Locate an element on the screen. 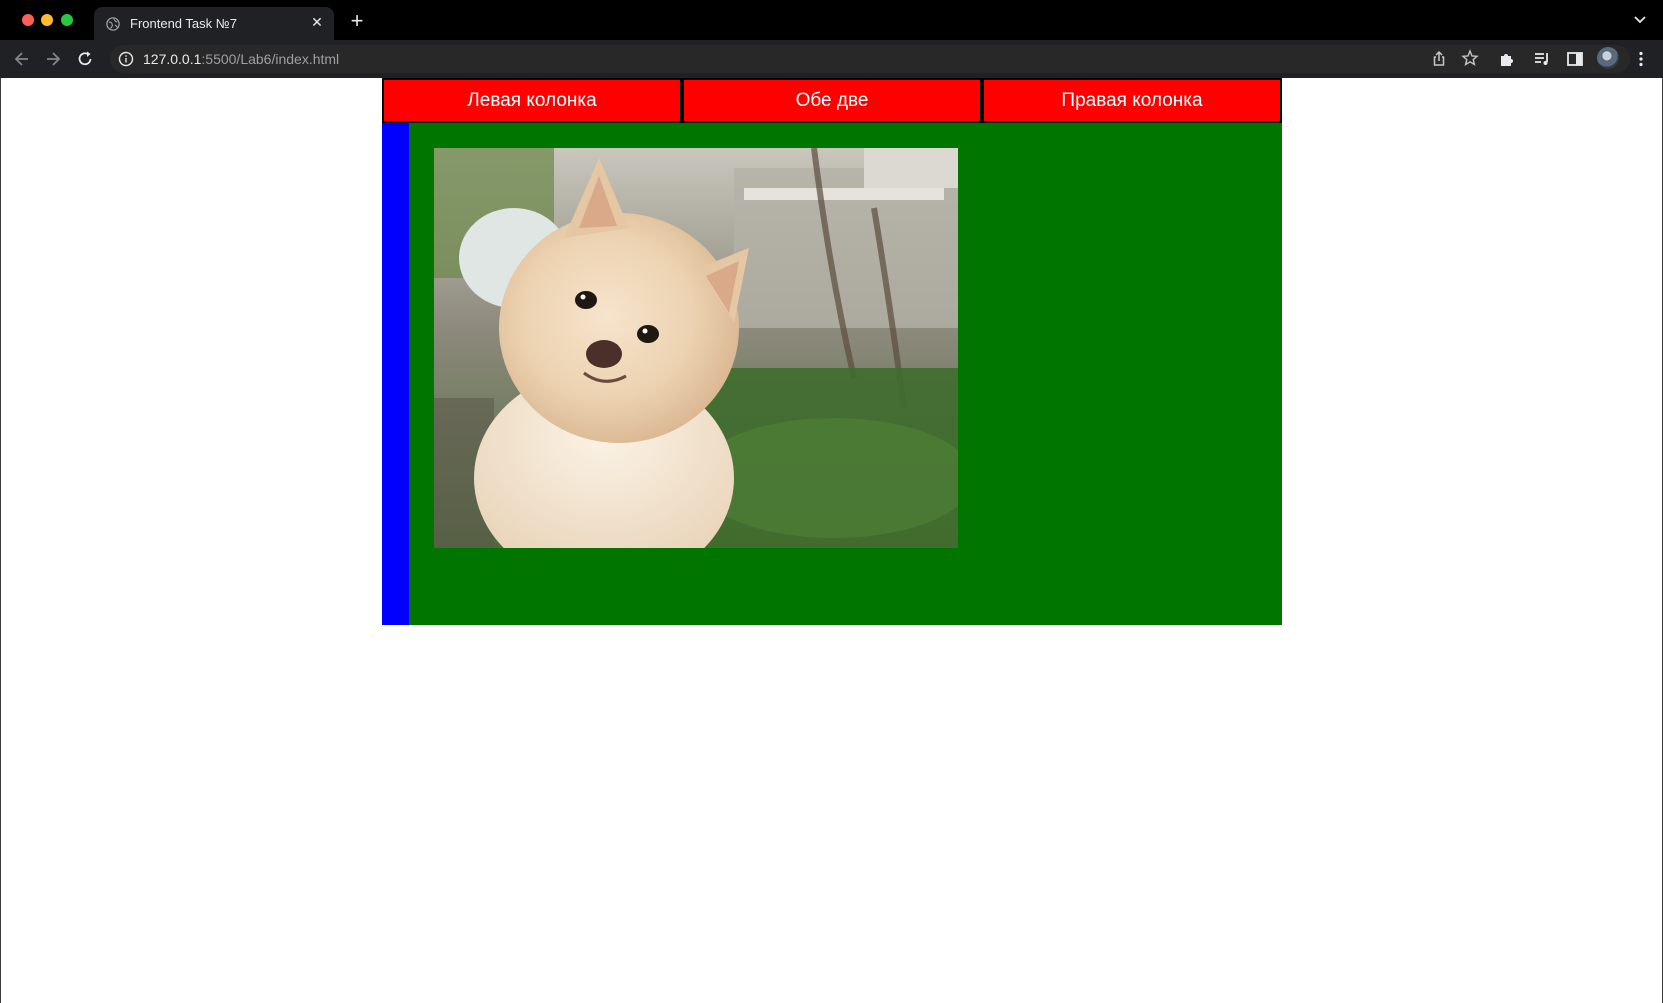  url-path: :5500/Lab6/index.html is located at coordinates (270, 59).